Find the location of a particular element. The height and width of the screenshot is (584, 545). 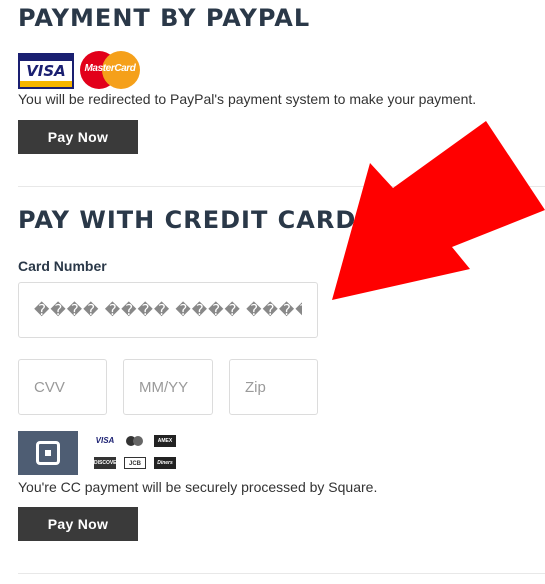

diners-mini-icon: Diners is located at coordinates (165, 463).